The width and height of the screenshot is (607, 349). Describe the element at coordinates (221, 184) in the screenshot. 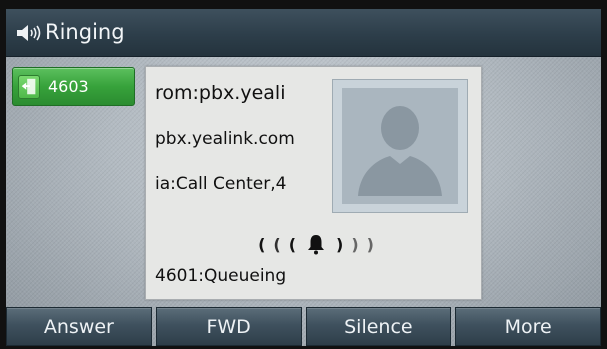

I see `caller-via: ia:Call Center,4` at that location.